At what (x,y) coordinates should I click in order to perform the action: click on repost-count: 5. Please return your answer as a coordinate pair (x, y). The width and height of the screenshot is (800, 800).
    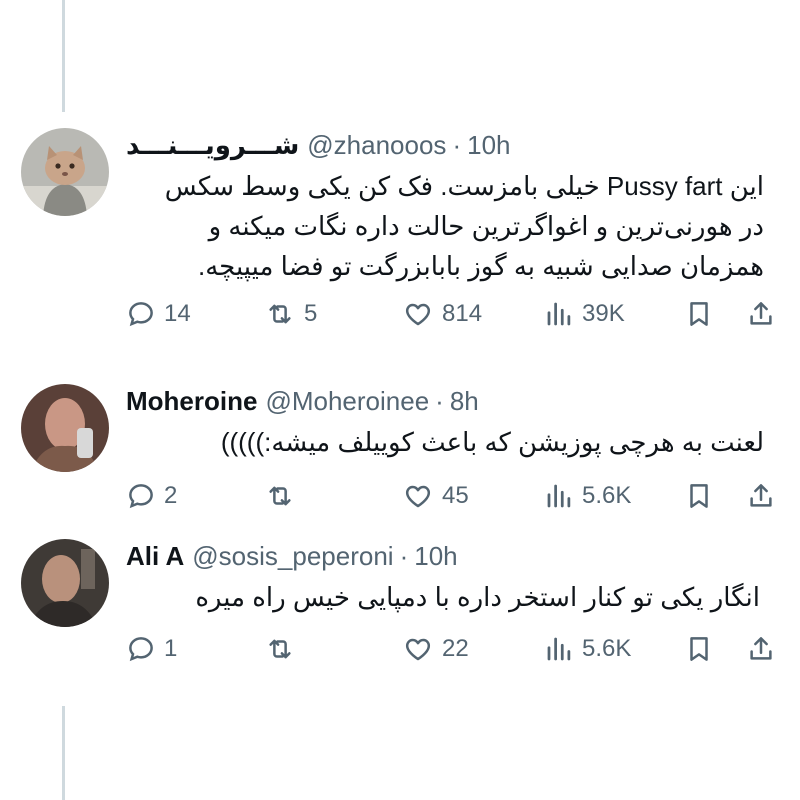
    Looking at the image, I should click on (311, 313).